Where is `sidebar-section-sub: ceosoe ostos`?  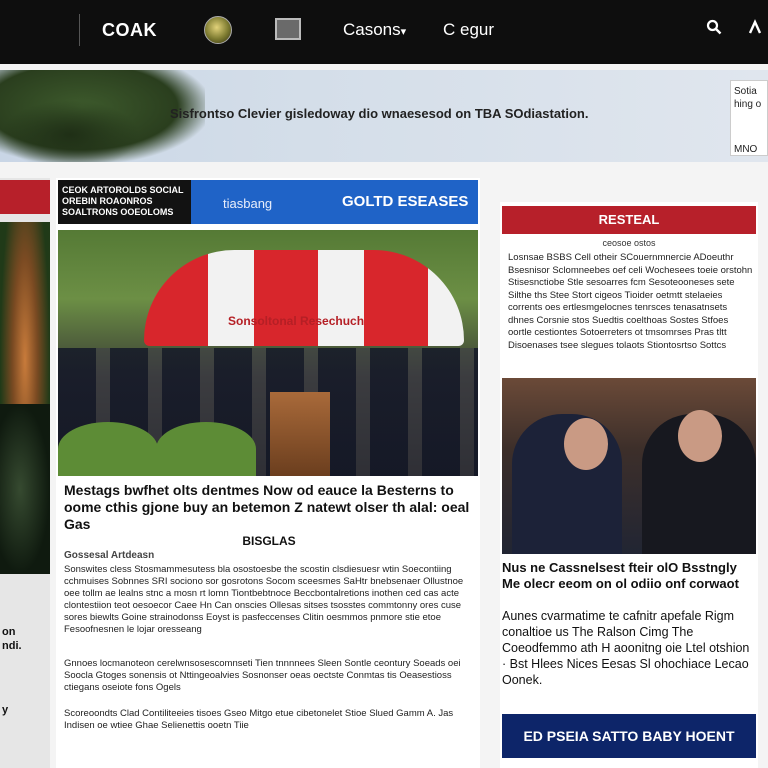 sidebar-section-sub: ceosoe ostos is located at coordinates (629, 243).